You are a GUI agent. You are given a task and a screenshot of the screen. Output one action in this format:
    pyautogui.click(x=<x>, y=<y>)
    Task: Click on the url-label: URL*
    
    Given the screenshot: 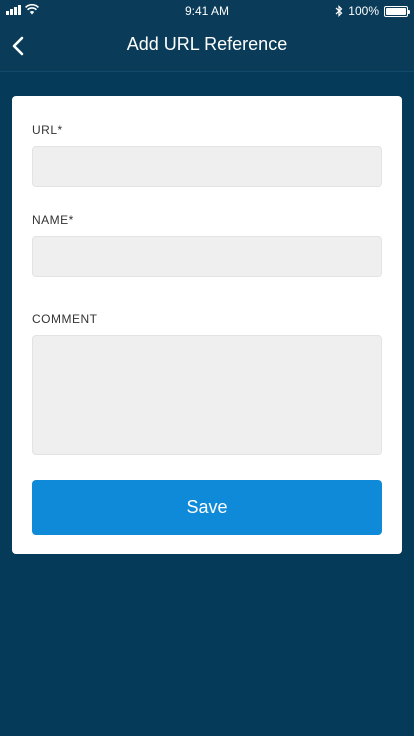 What is the action you would take?
    pyautogui.click(x=47, y=130)
    